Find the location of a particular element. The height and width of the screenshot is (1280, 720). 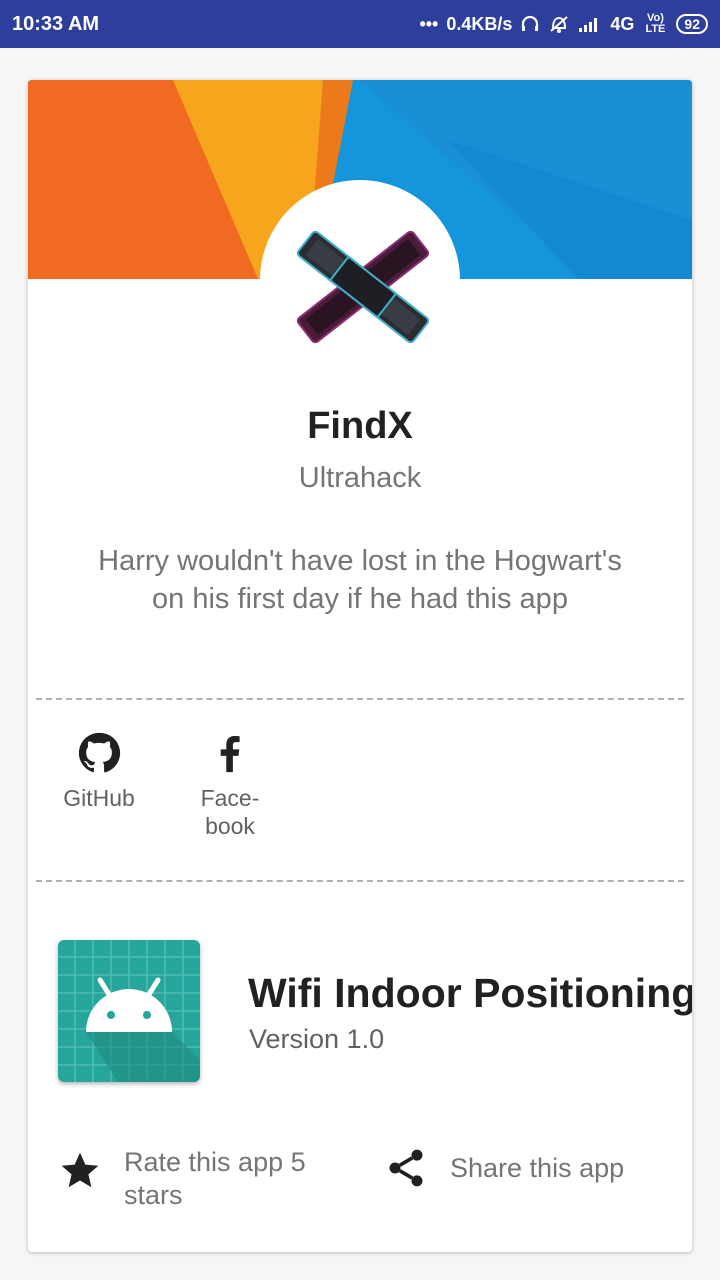

profile-name: FindX is located at coordinates (360, 426).